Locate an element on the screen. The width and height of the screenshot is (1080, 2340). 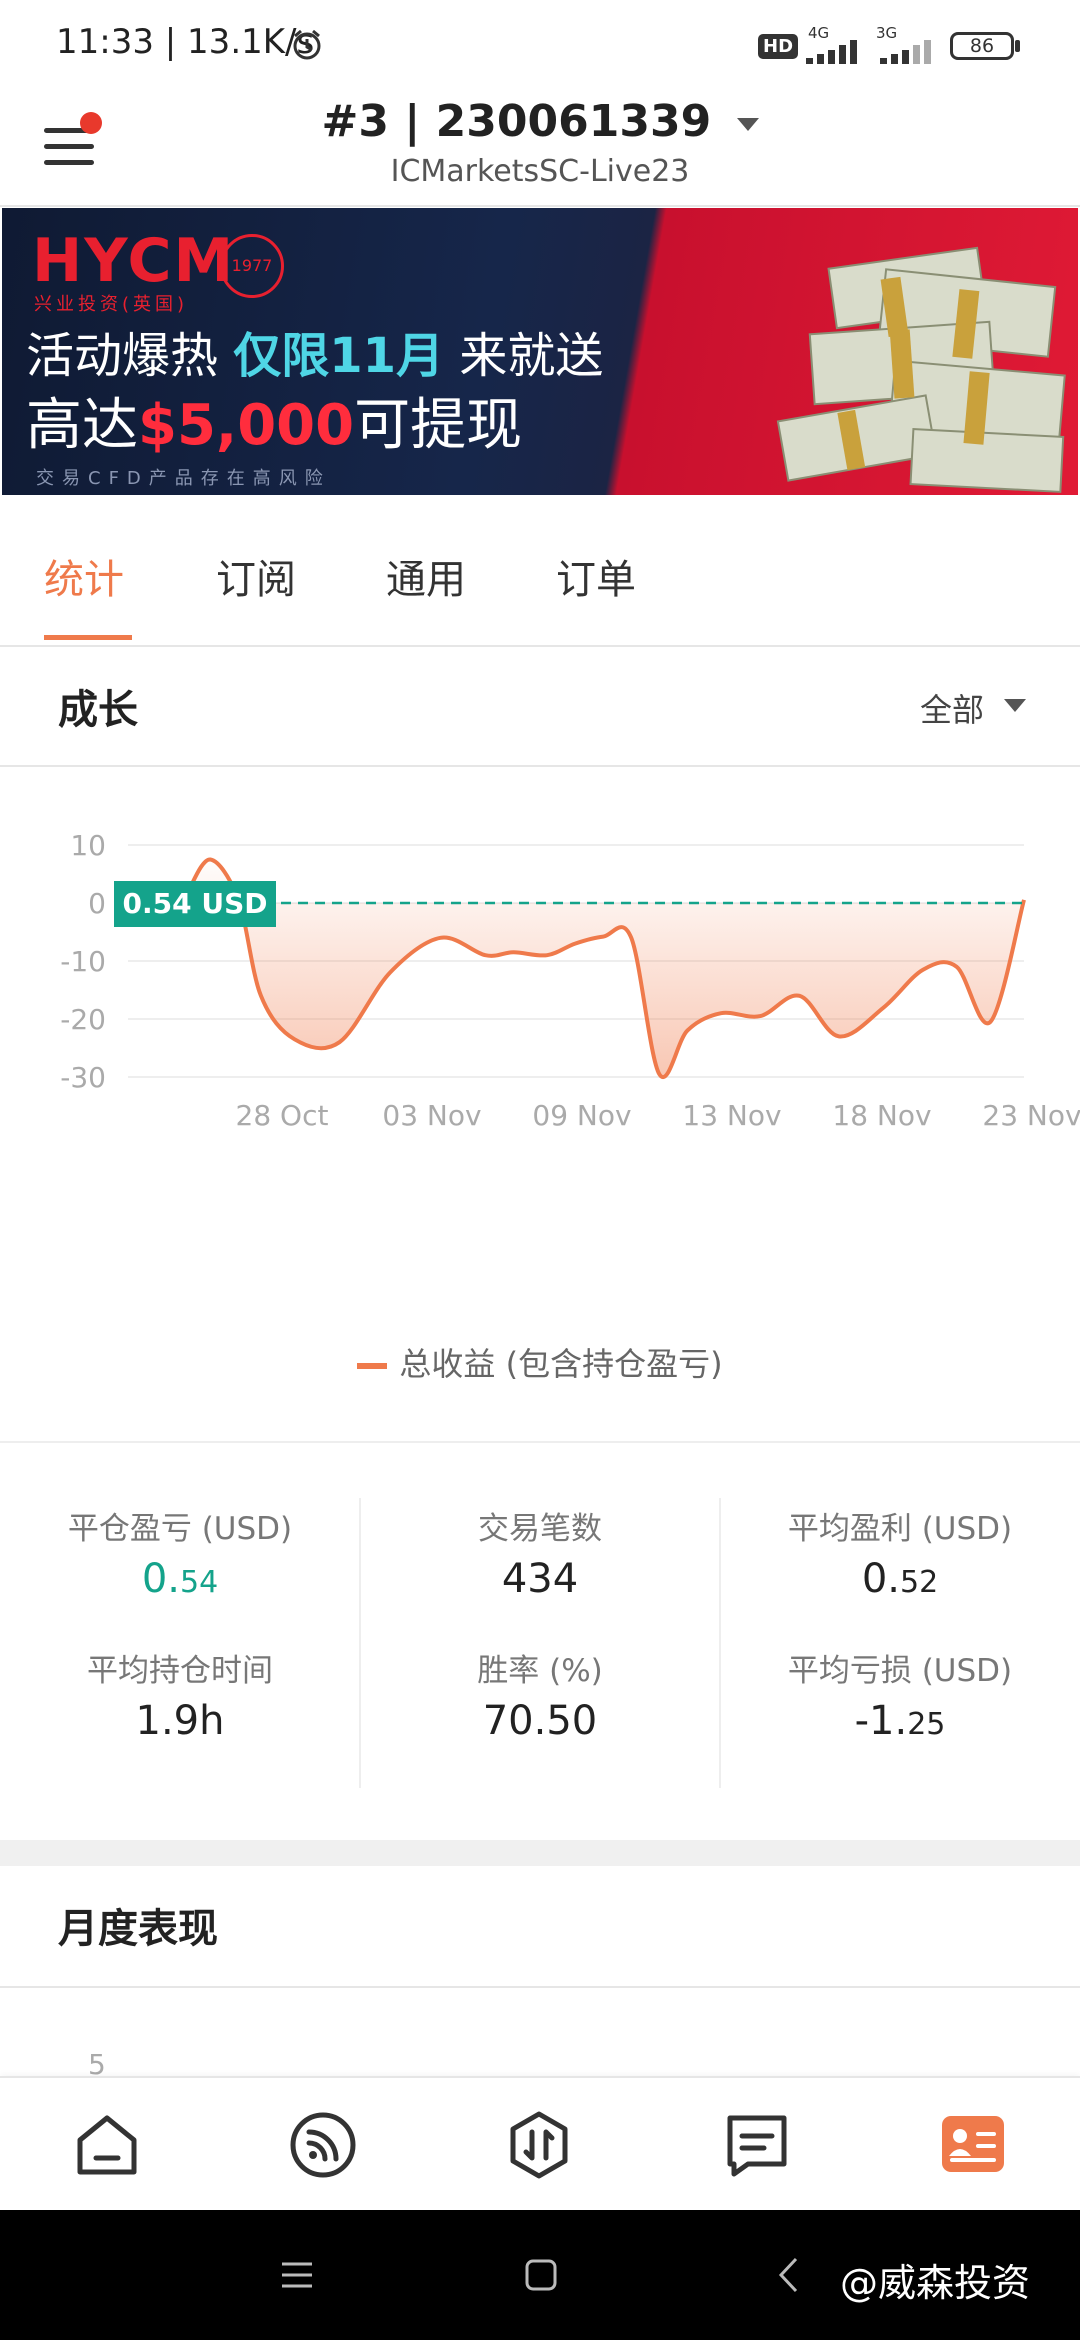
stat-value-int: 70.50 is located at coordinates (540, 1721).